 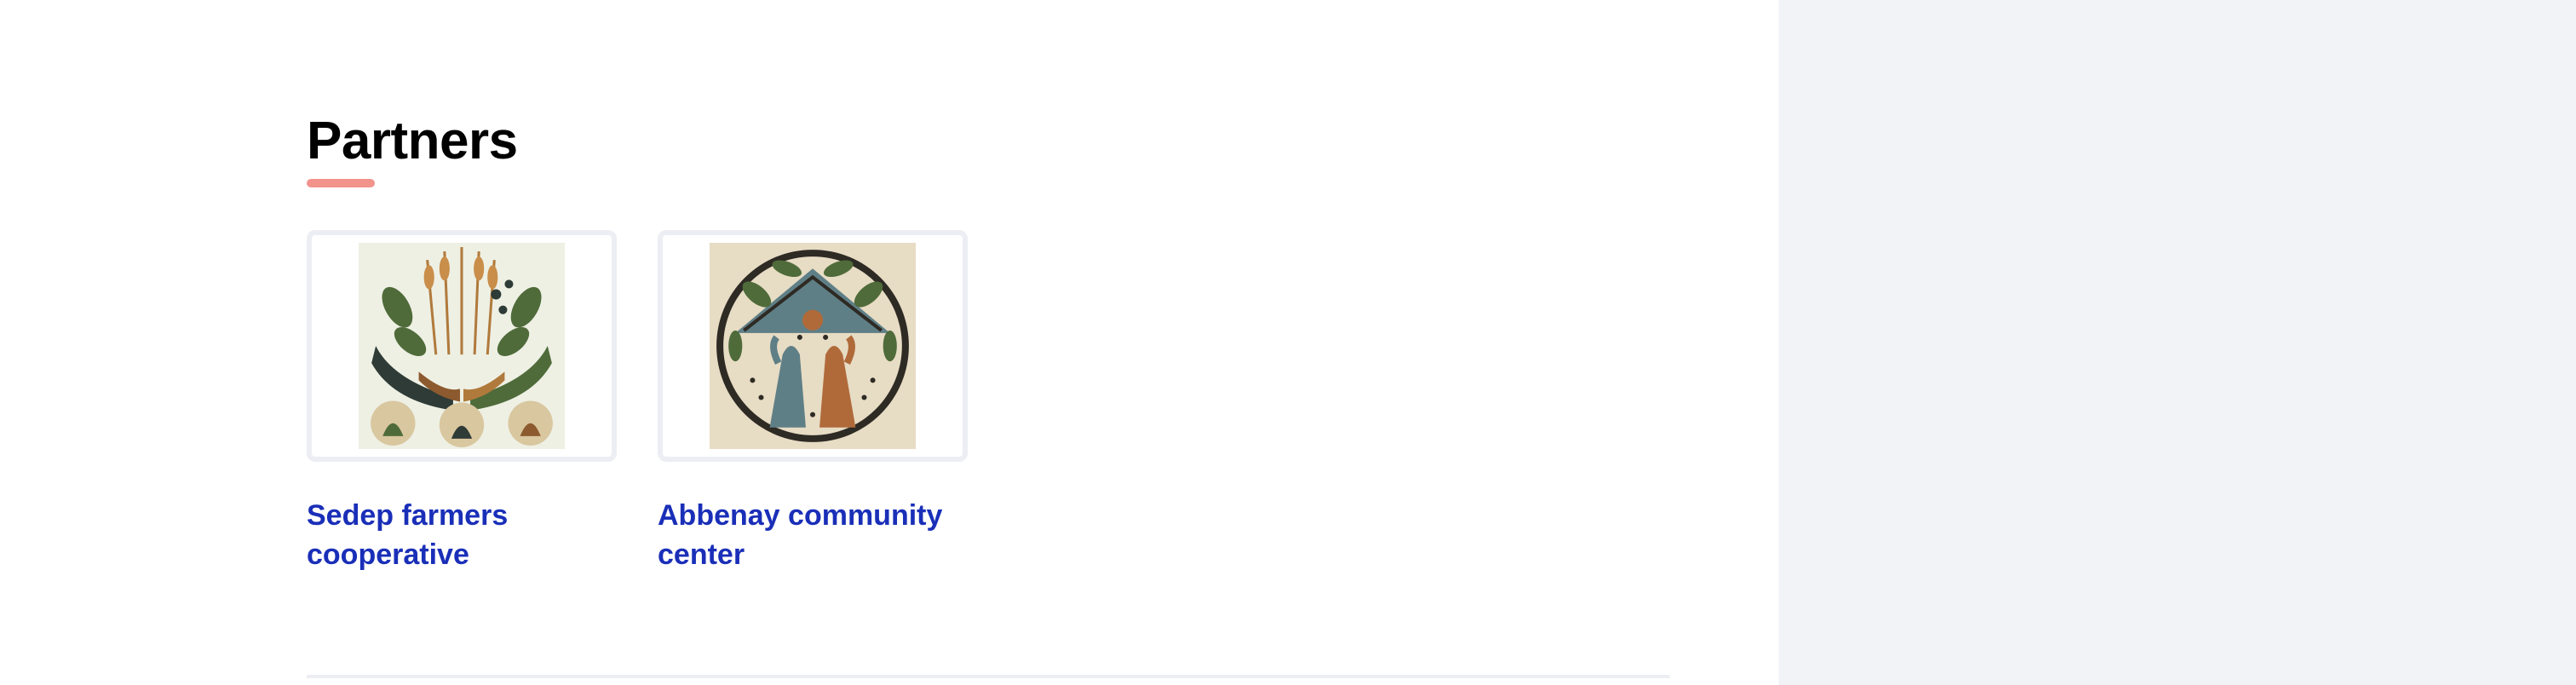 I want to click on partner-card: Sedep farmers cooperative, so click(x=462, y=402).